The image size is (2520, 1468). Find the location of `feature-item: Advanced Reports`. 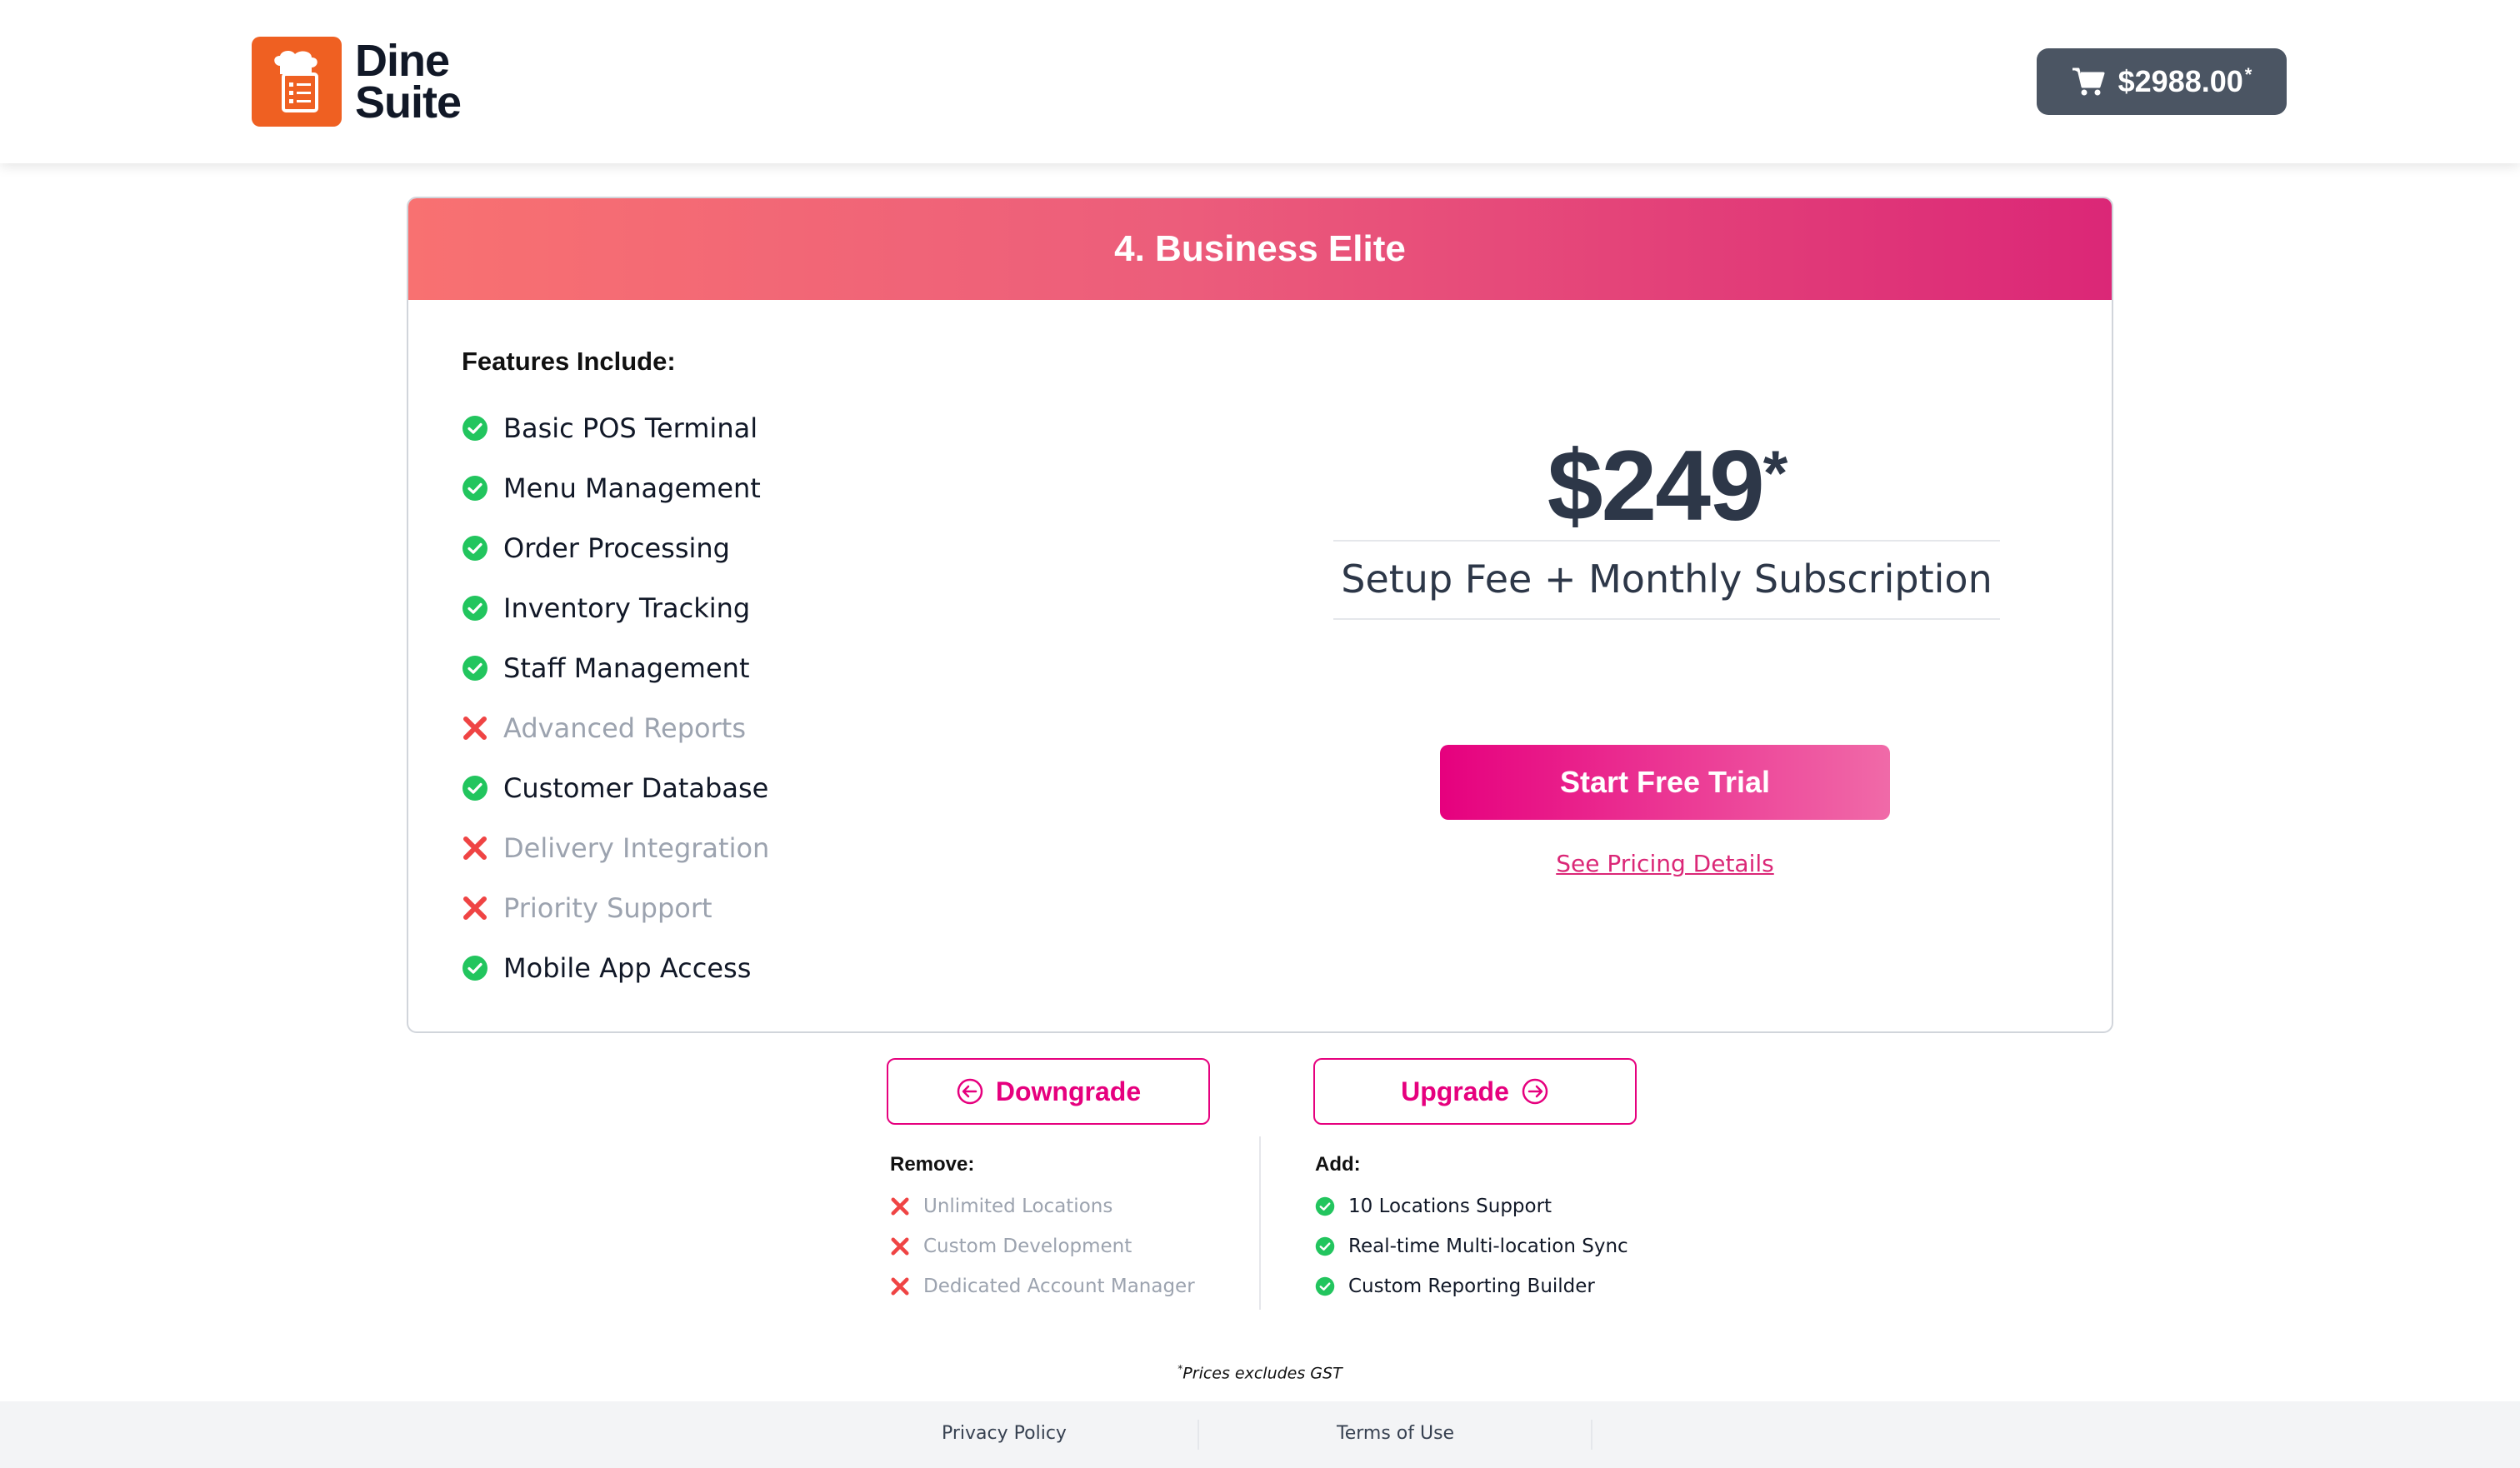

feature-item: Advanced Reports is located at coordinates (615, 728).